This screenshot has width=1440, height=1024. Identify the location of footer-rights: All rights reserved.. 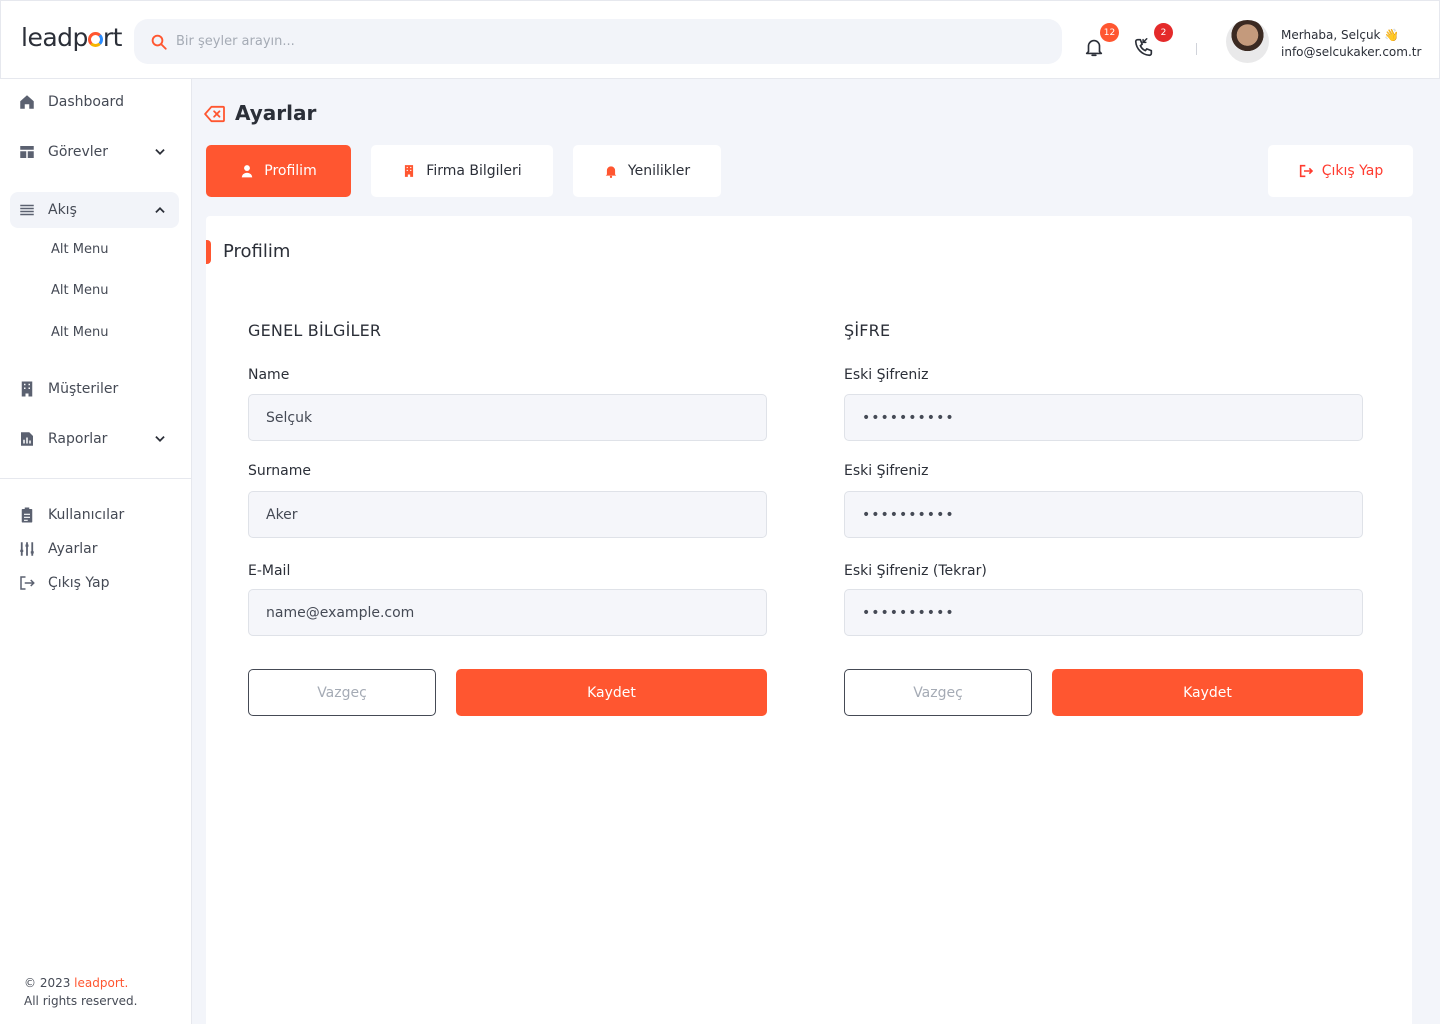
(81, 1001).